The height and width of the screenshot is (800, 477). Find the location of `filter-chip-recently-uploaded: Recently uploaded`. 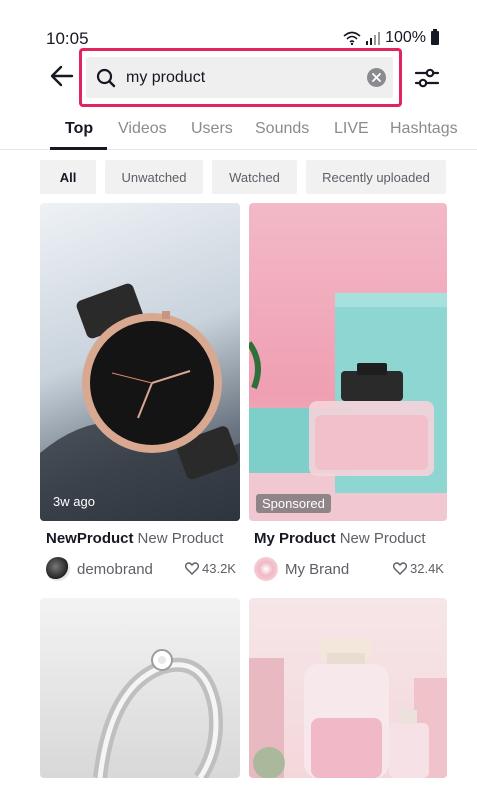

filter-chip-recently-uploaded: Recently uploaded is located at coordinates (376, 177).